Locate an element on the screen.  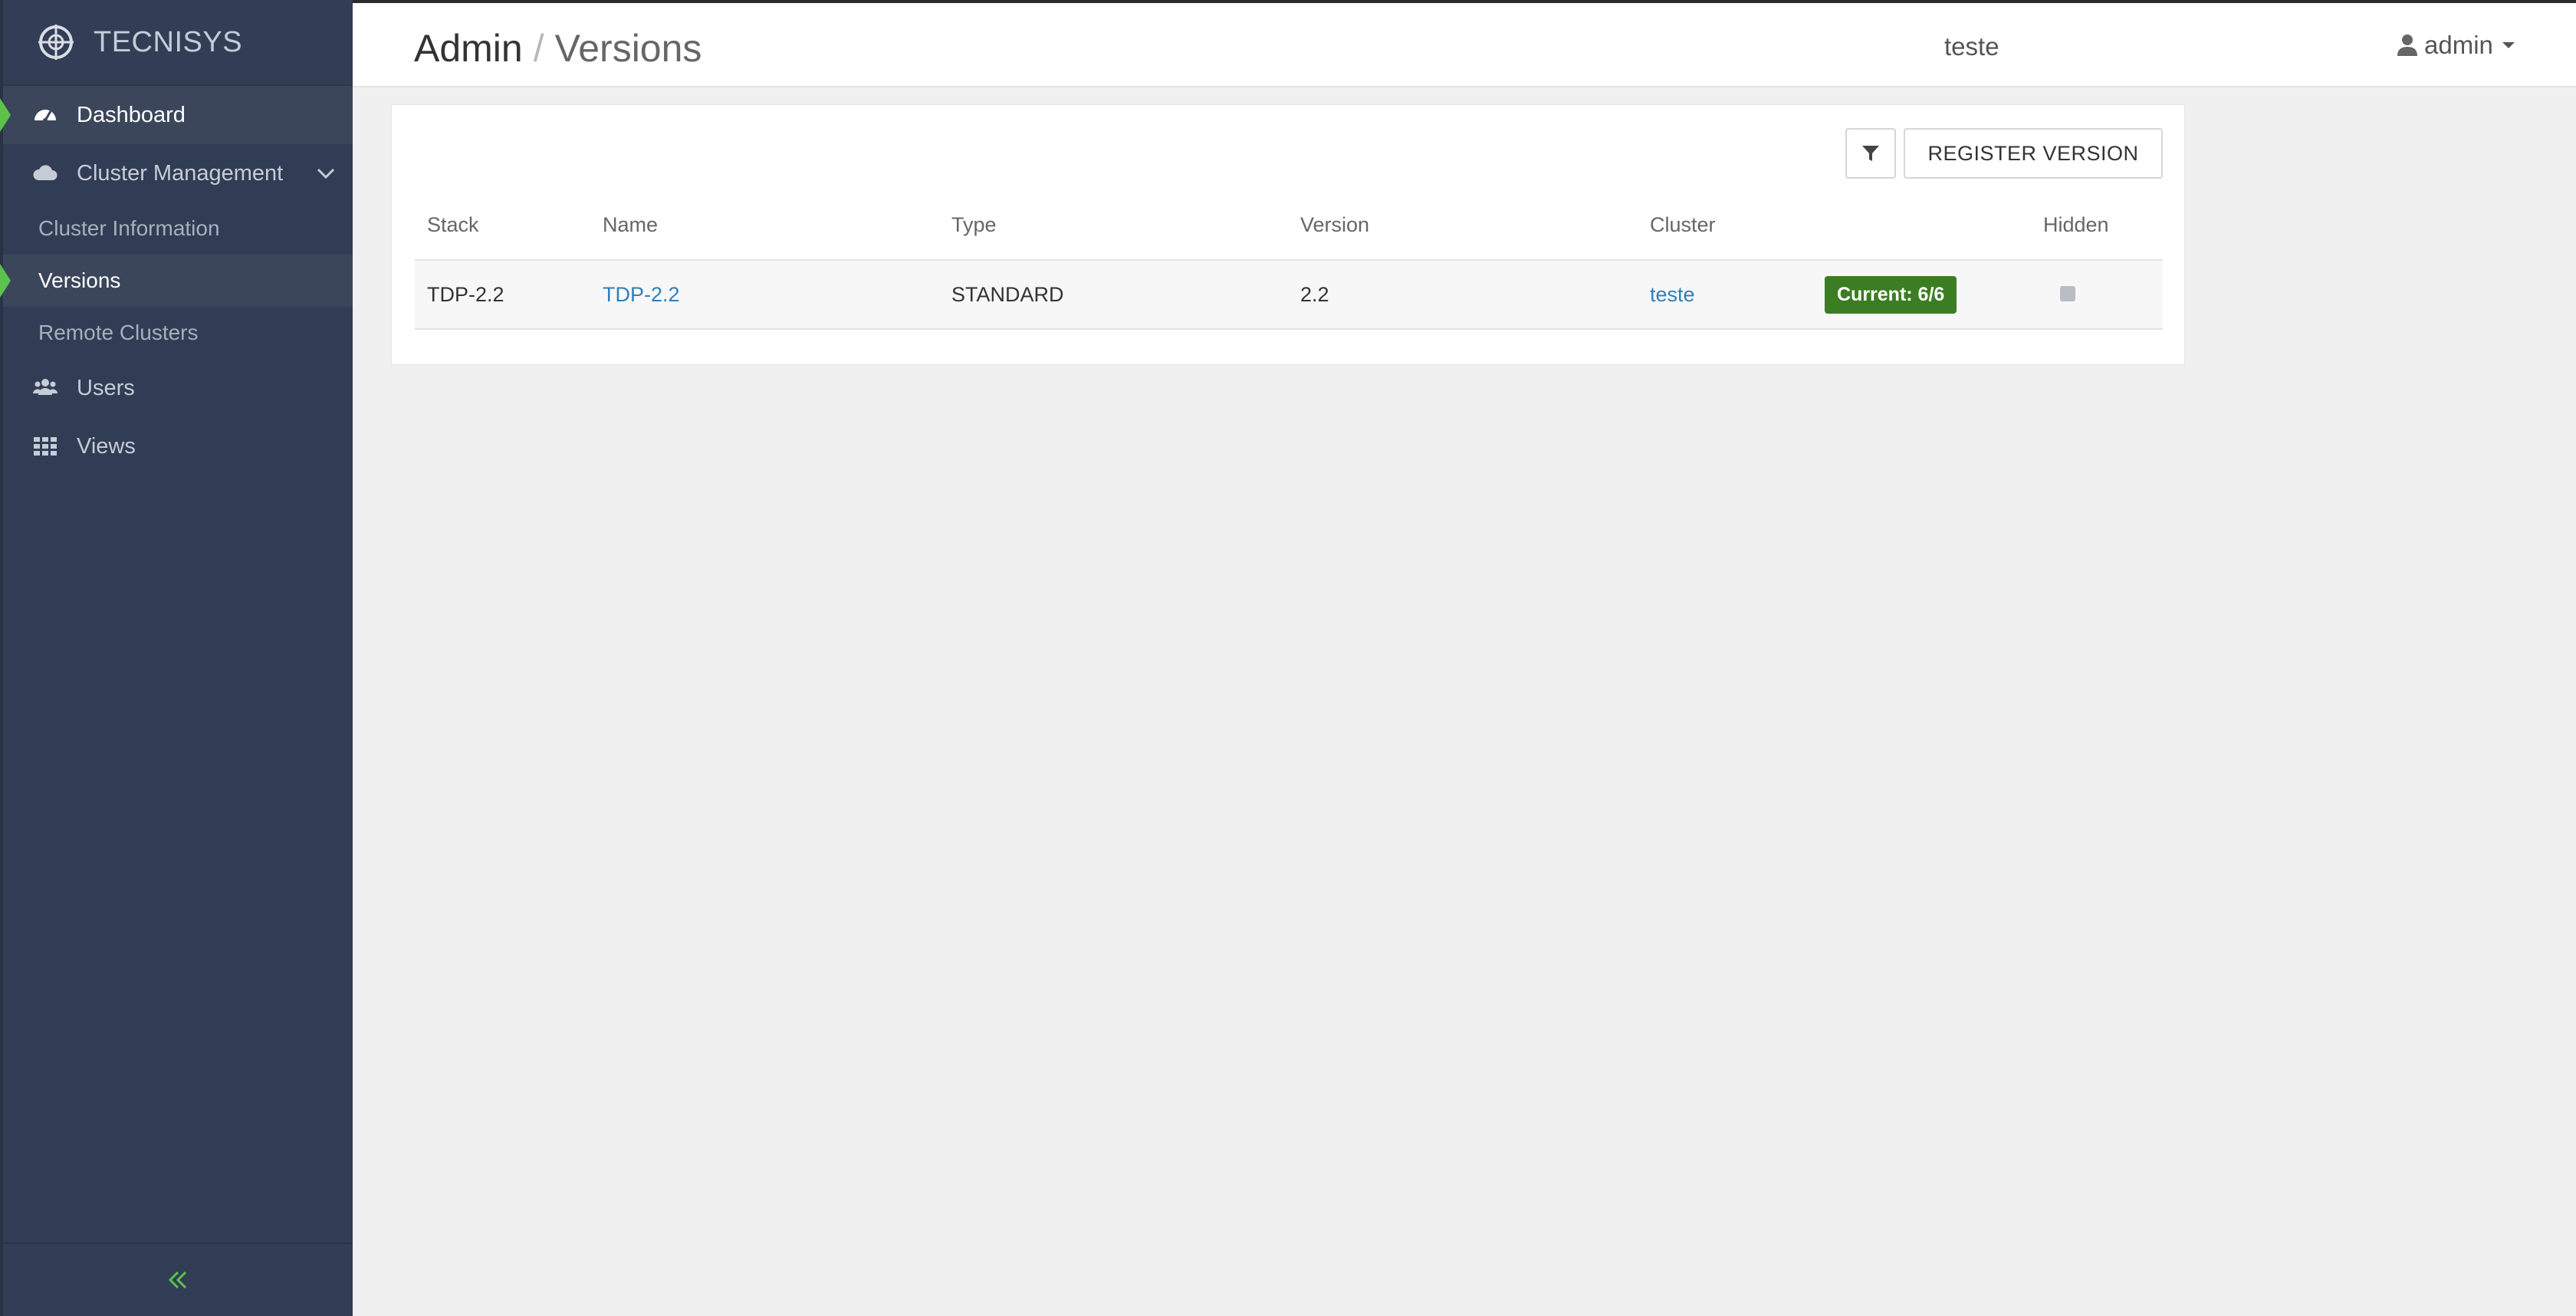
column-header-stack: Stack is located at coordinates (502, 226).